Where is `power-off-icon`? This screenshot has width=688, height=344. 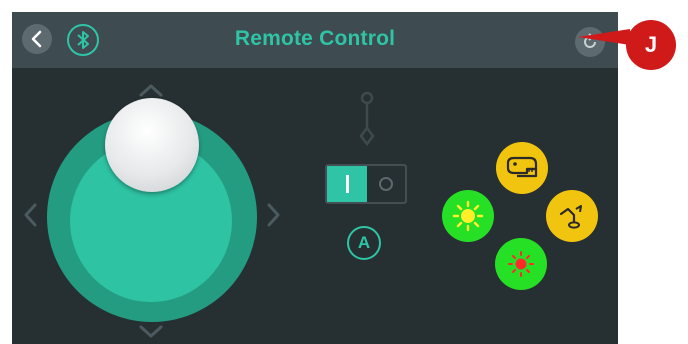
power-off-icon is located at coordinates (386, 184).